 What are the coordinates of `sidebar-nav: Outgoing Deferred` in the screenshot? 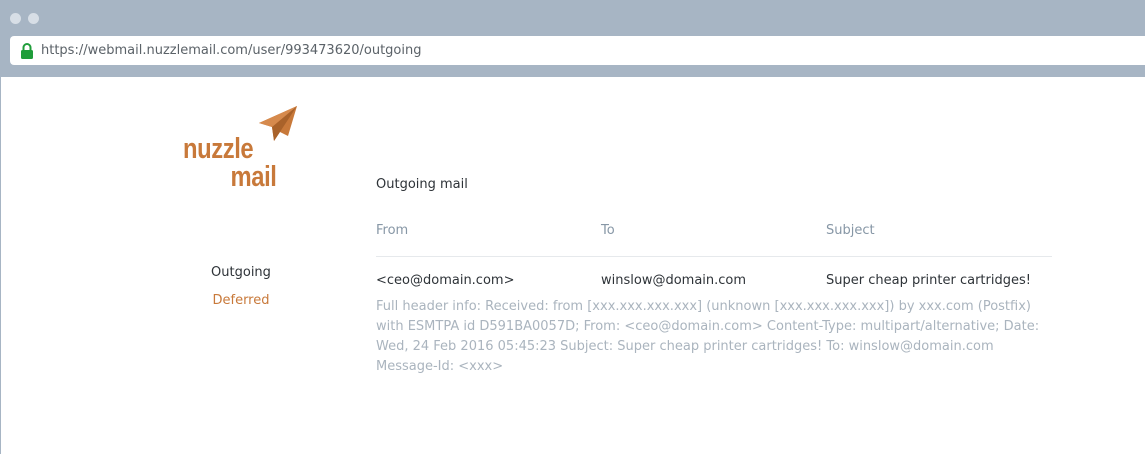 It's located at (241, 293).